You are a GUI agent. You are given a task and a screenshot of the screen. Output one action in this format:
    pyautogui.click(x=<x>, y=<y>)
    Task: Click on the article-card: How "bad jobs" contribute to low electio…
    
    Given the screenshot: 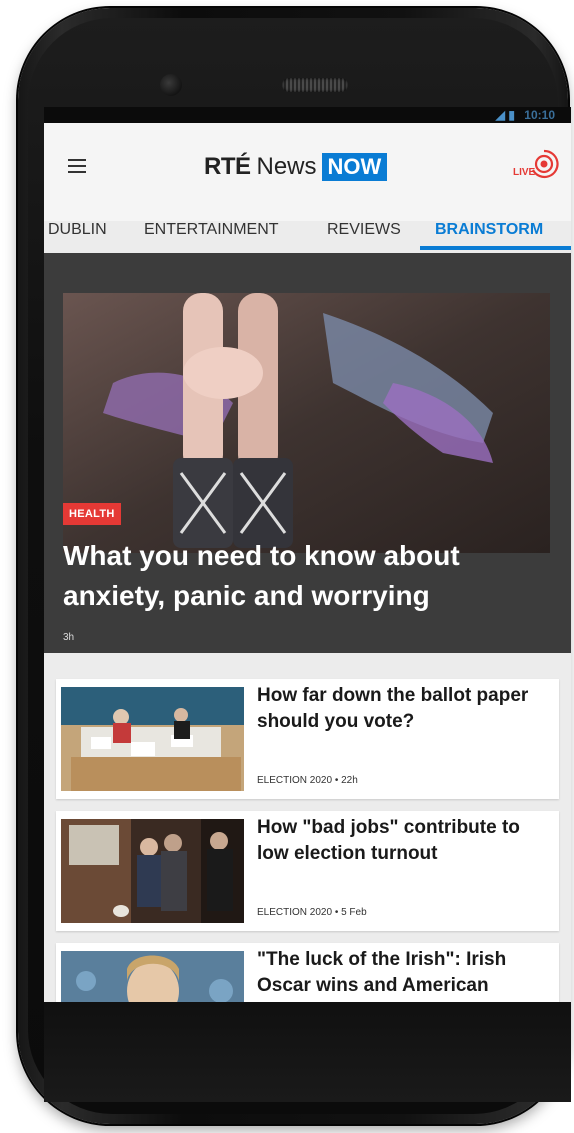 What is the action you would take?
    pyautogui.click(x=307, y=871)
    